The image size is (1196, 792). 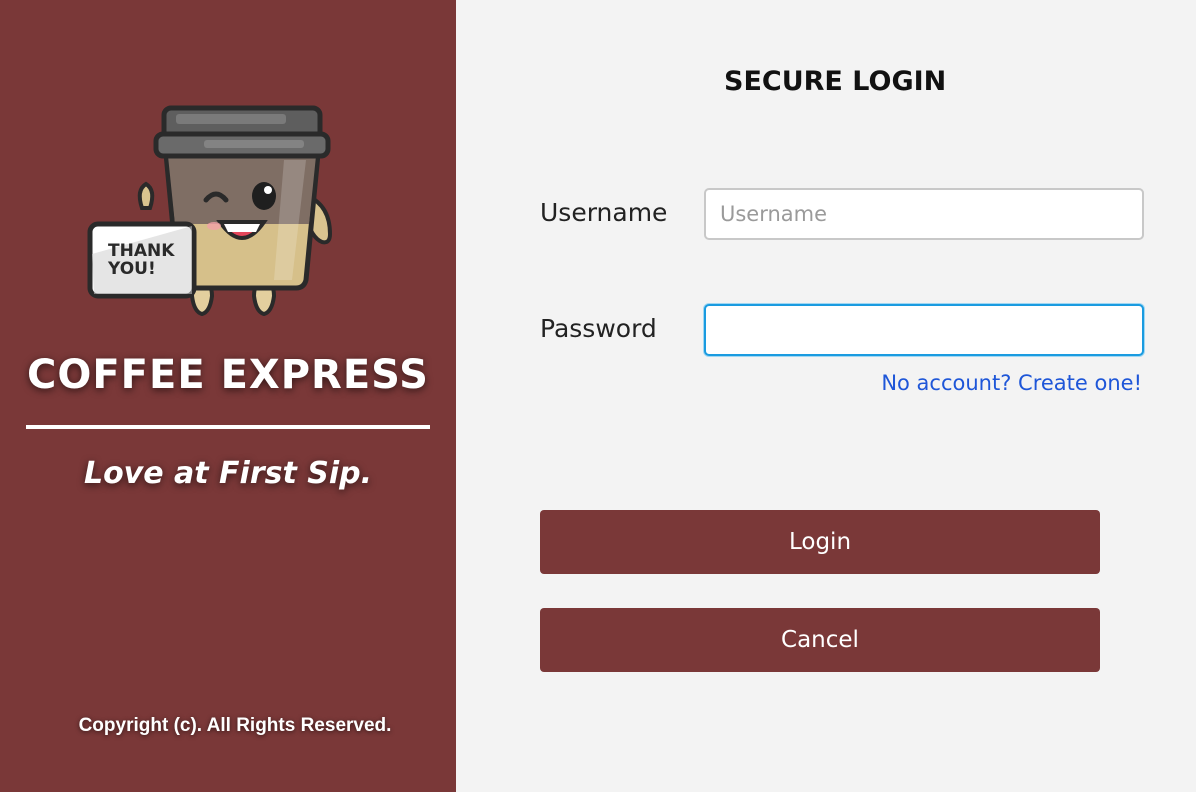 What do you see at coordinates (924, 330) in the screenshot?
I see `password-input` at bounding box center [924, 330].